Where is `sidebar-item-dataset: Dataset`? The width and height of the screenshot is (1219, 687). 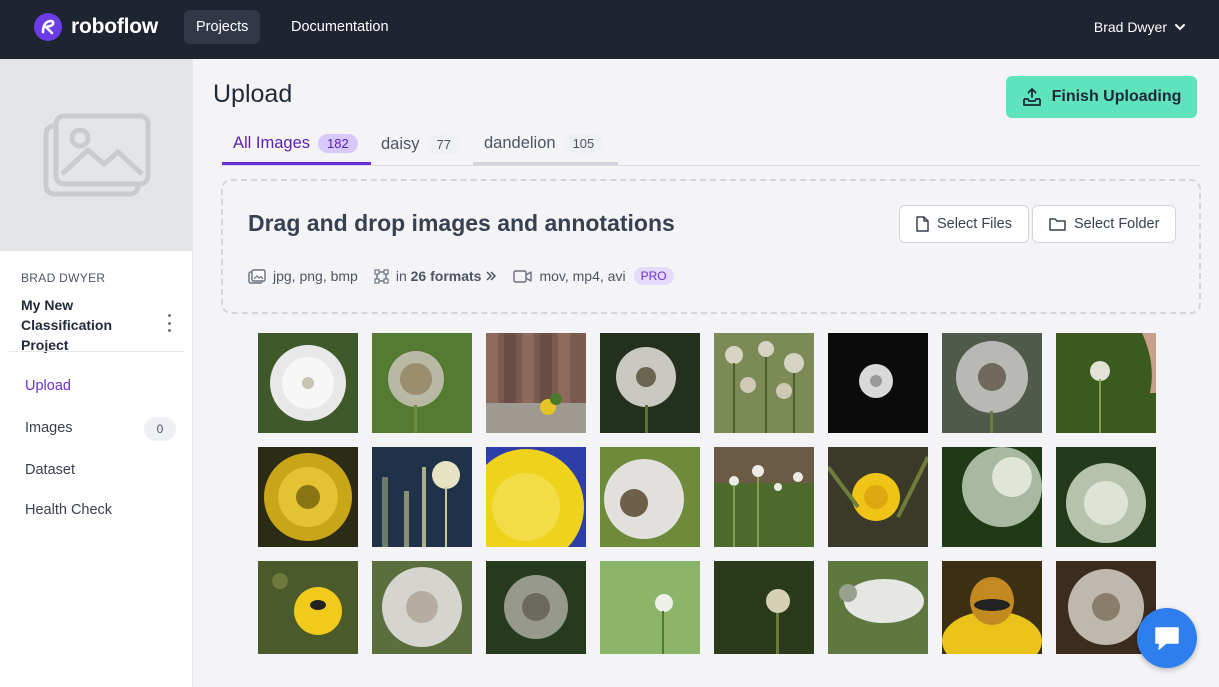 sidebar-item-dataset: Dataset is located at coordinates (50, 470).